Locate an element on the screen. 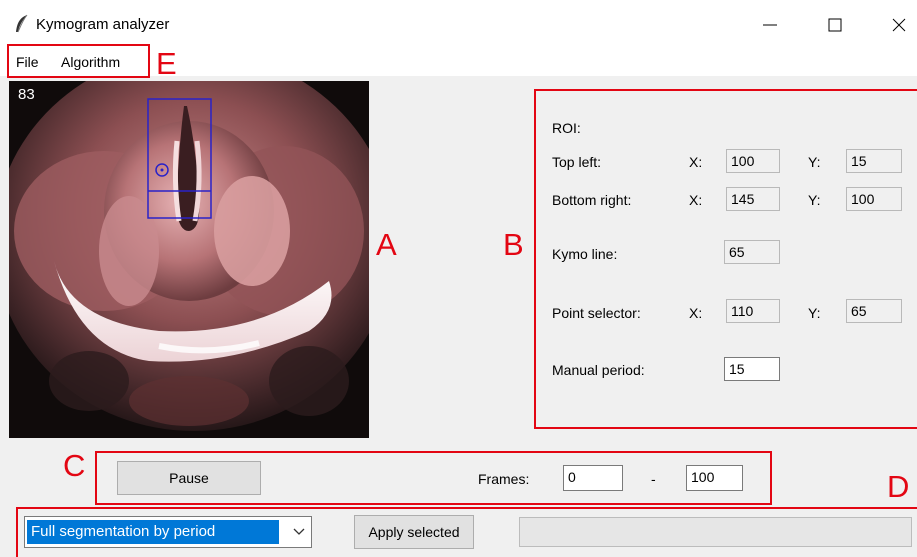 The height and width of the screenshot is (557, 917). annotation-label-c: C is located at coordinates (74, 465).